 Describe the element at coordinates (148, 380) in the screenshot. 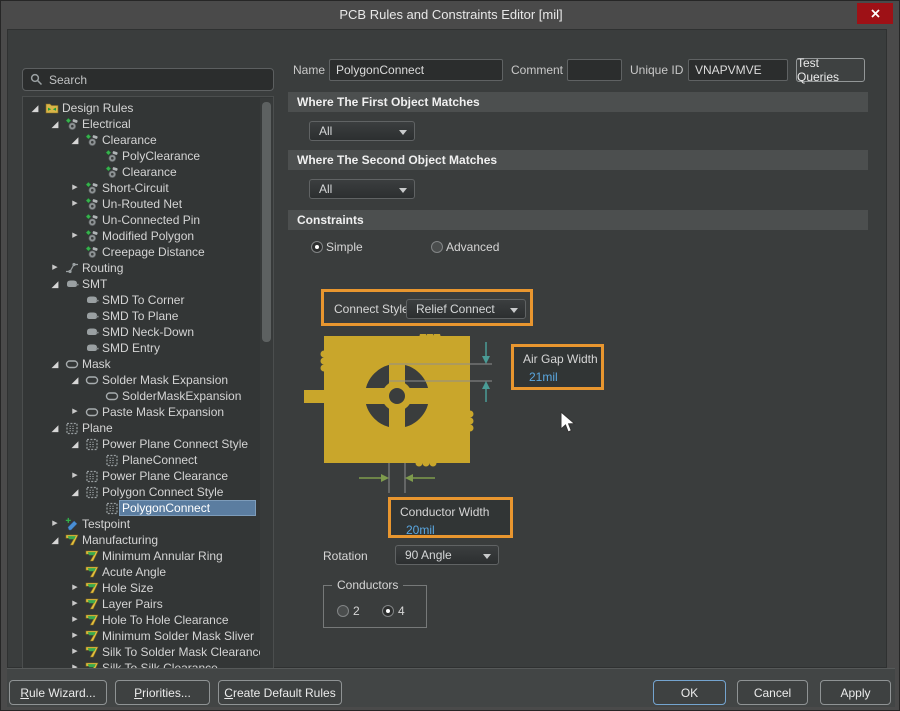

I see `tree-item: ◢ Solder Mask Expansion` at that location.